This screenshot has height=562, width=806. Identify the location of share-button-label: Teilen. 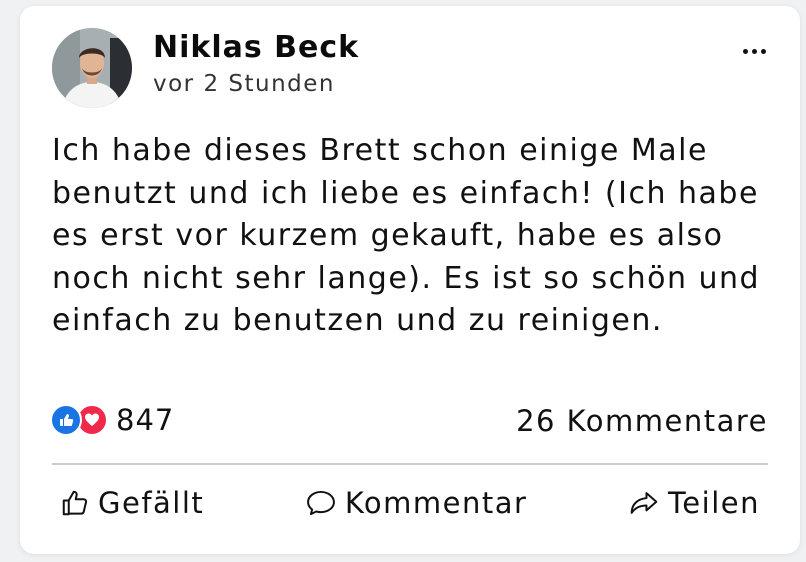
(714, 503).